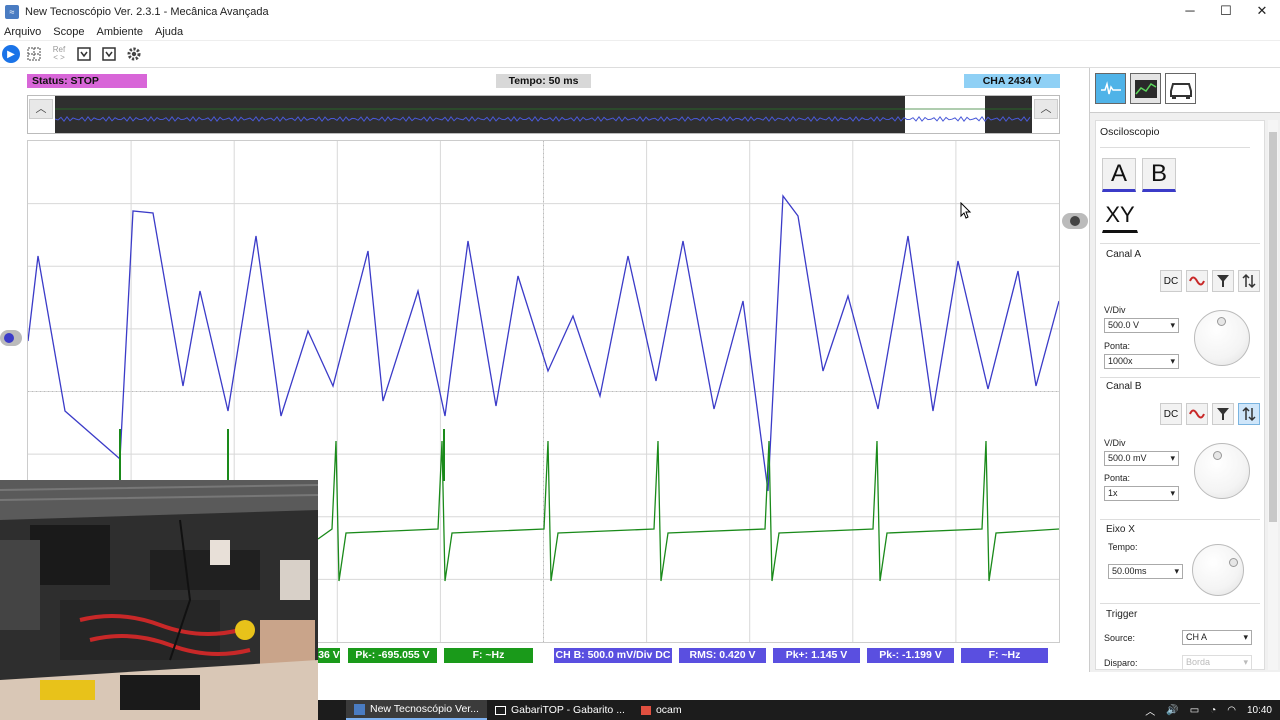 This screenshot has height=720, width=1280. Describe the element at coordinates (1171, 414) in the screenshot. I see `canal-b-dc-button: DC` at that location.